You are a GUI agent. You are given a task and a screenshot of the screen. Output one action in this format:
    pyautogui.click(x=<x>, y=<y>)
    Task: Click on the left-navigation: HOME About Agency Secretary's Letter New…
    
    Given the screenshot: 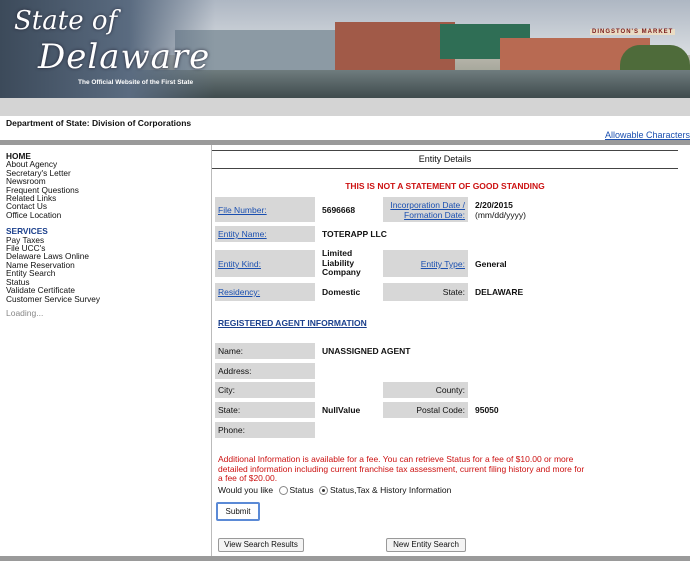 What is the action you would take?
    pyautogui.click(x=106, y=235)
    